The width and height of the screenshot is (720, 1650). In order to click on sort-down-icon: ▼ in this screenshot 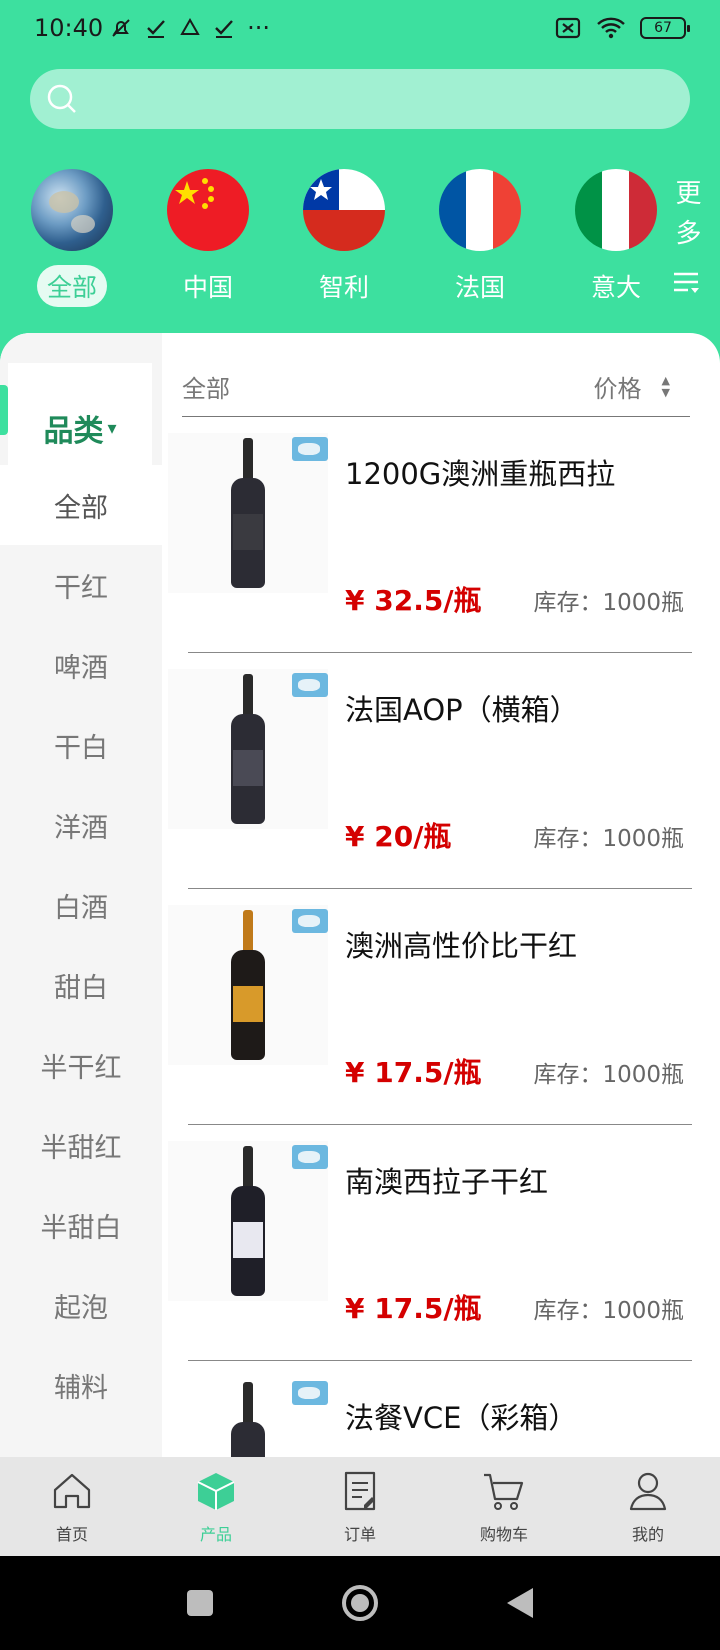, I will do `click(665, 392)`.